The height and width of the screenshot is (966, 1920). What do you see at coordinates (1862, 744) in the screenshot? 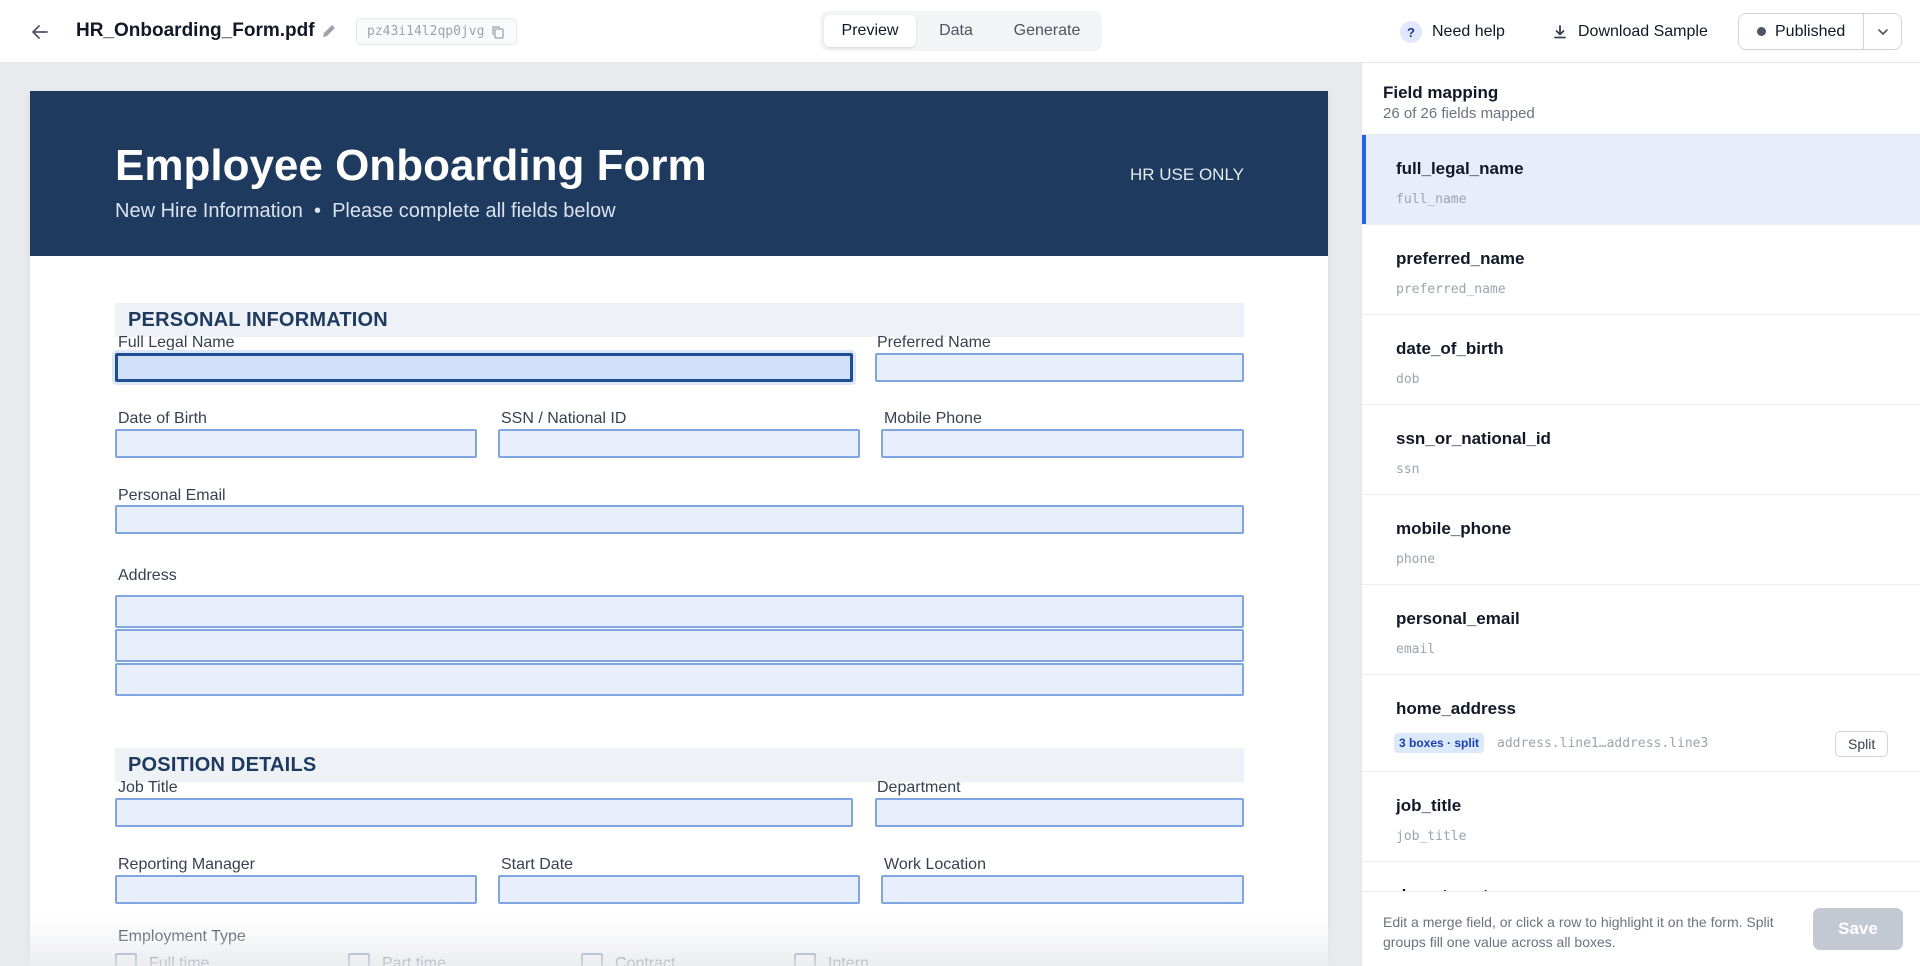
I see `split-button: Split` at bounding box center [1862, 744].